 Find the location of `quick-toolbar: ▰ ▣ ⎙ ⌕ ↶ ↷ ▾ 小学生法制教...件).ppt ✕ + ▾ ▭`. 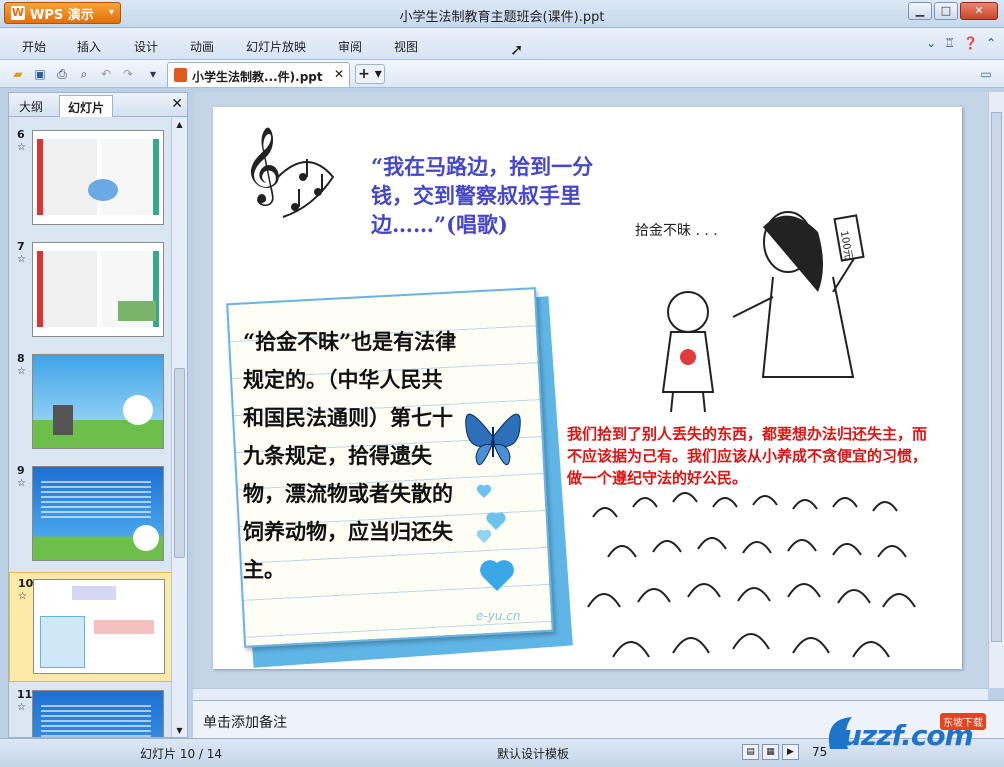

quick-toolbar: ▰ ▣ ⎙ ⌕ ↶ ↷ ▾ 小学生法制教...件).ppt ✕ + ▾ ▭ is located at coordinates (502, 74).